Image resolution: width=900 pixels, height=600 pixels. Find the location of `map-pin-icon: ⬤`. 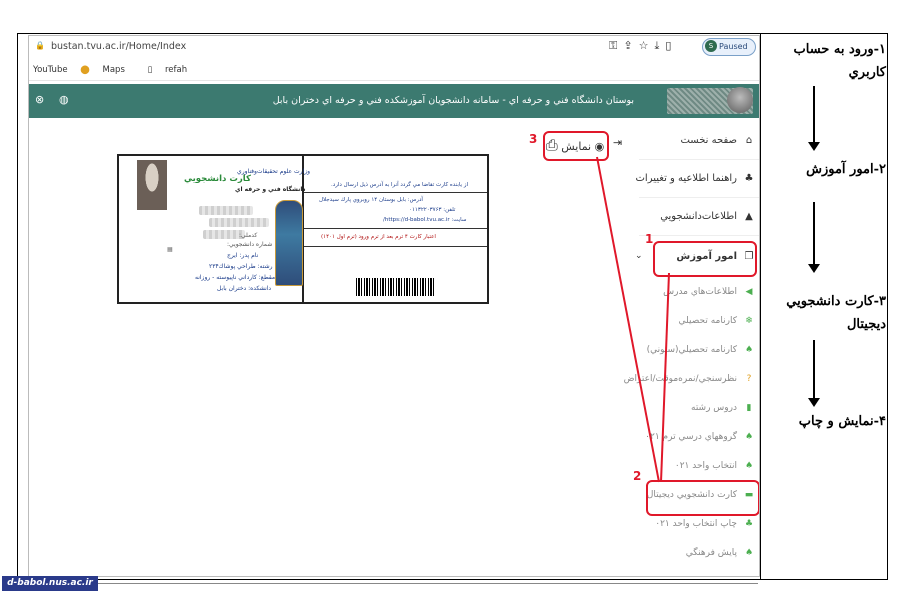

map-pin-icon: ⬤ is located at coordinates (85, 70).